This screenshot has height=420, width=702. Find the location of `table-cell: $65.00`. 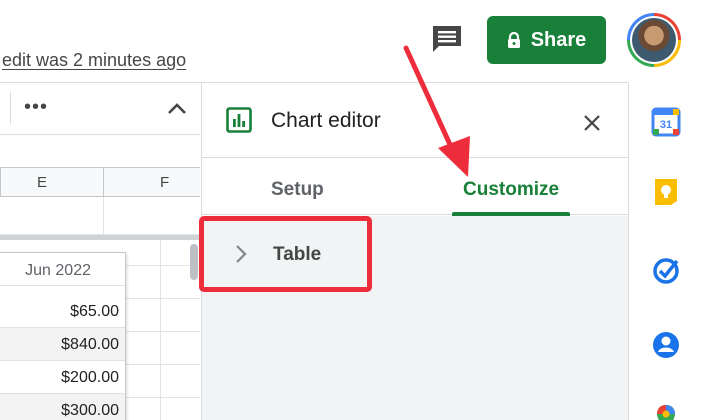

table-cell: $65.00 is located at coordinates (62, 311).